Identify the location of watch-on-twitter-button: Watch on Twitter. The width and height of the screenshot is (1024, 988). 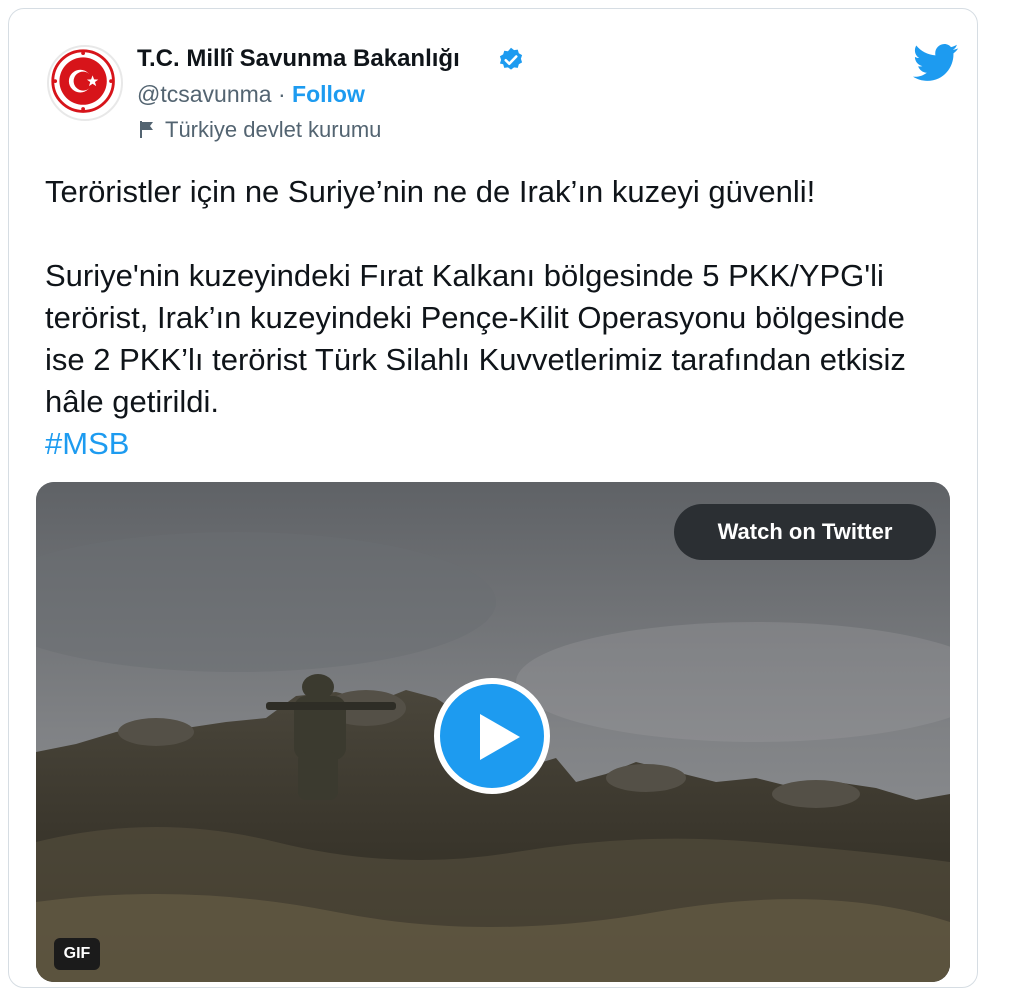
(805, 532).